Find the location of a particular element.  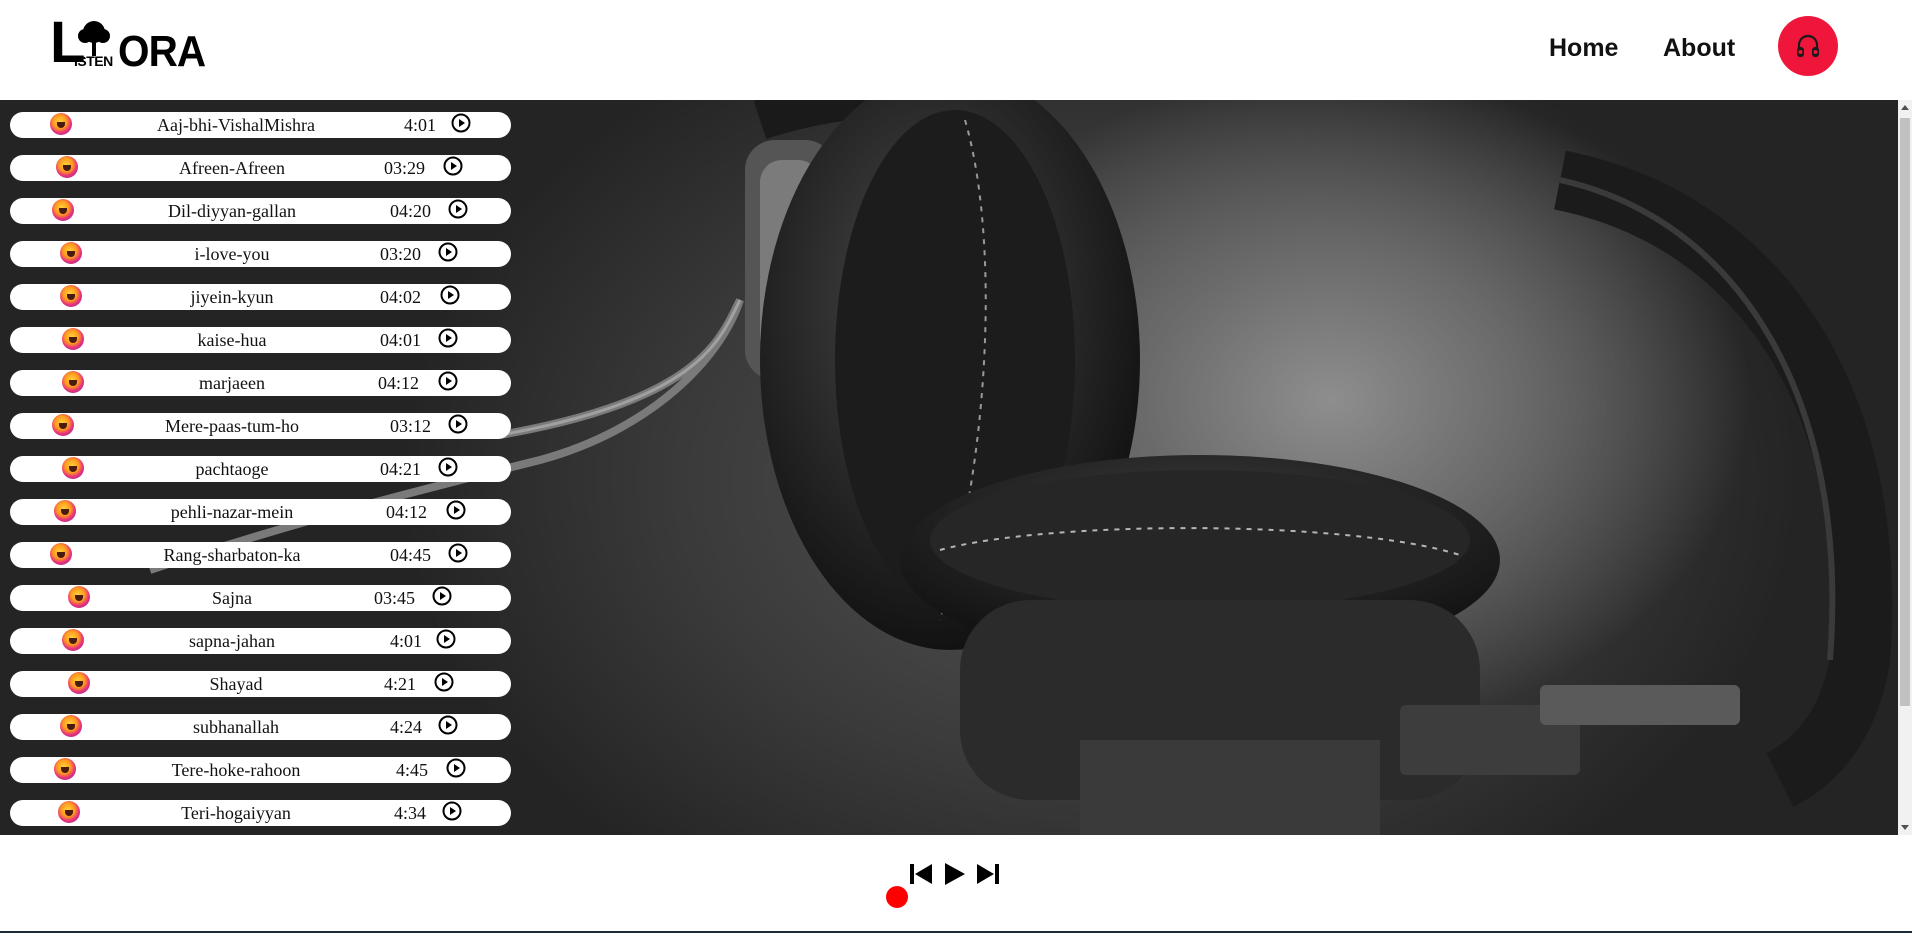

headphones-icon is located at coordinates (1808, 45).